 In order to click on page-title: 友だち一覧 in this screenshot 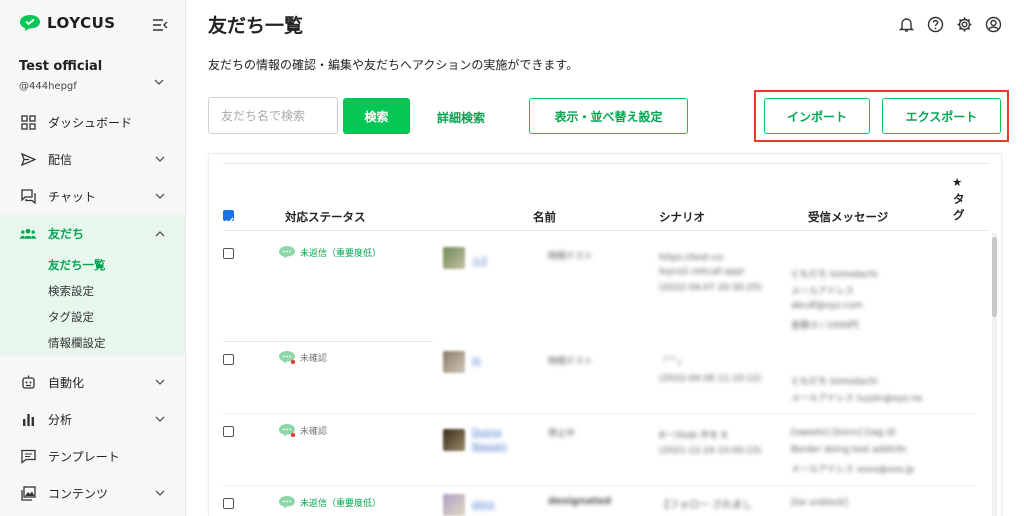, I will do `click(256, 26)`.